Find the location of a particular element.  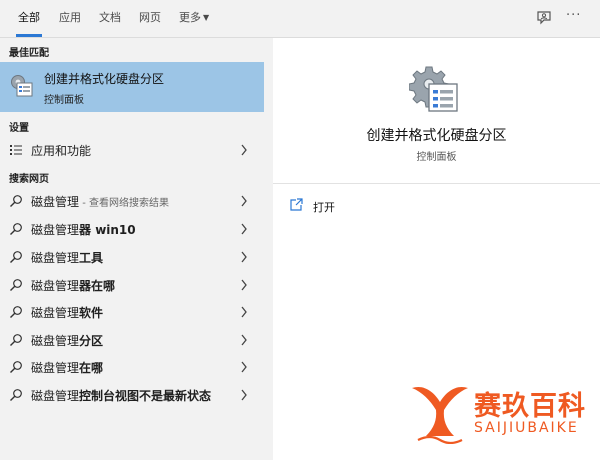

tab-documents: 文档 is located at coordinates (110, 18).